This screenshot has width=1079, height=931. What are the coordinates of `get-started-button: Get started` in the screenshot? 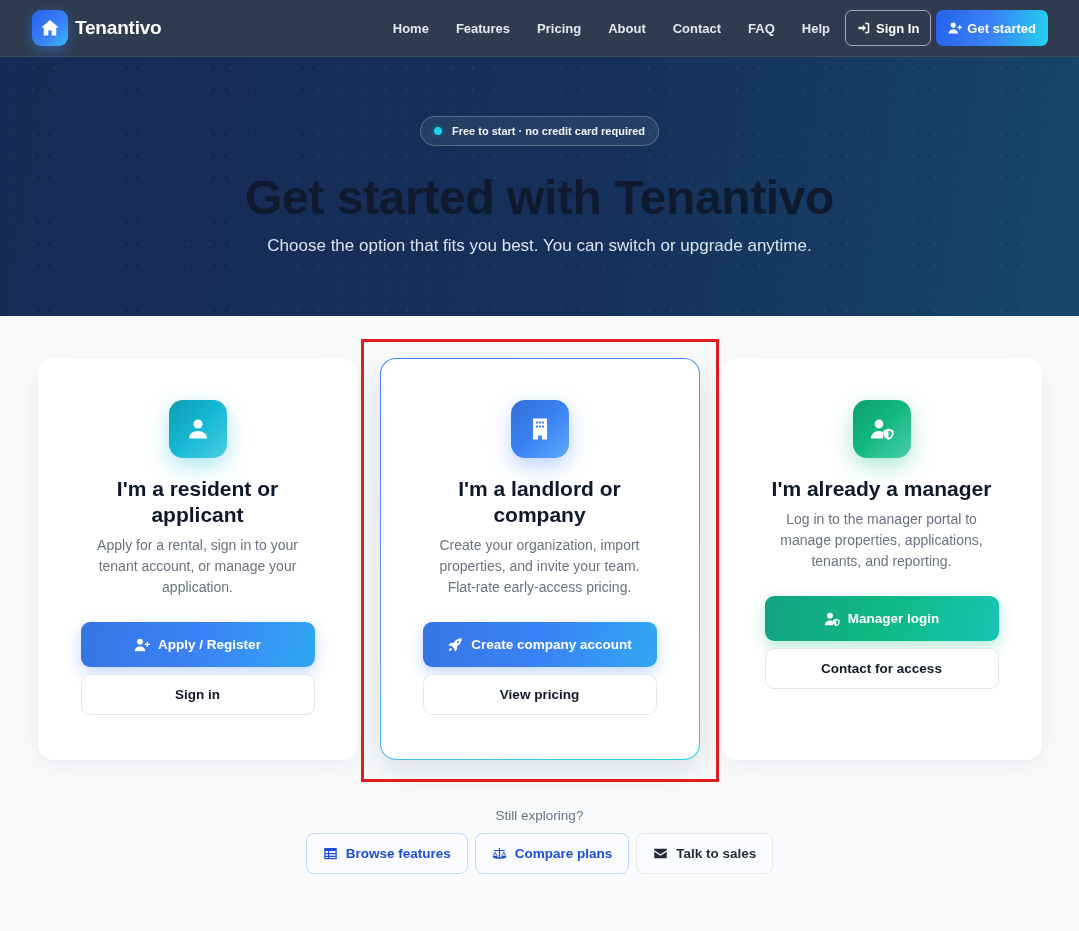 It's located at (992, 28).